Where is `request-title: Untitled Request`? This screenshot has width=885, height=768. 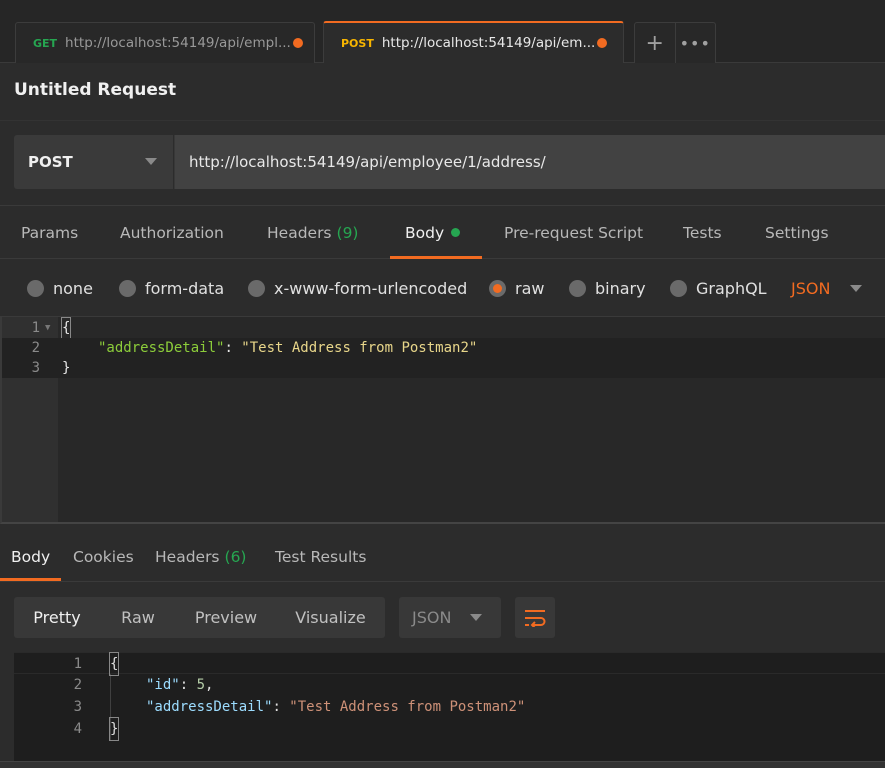
request-title: Untitled Request is located at coordinates (95, 90).